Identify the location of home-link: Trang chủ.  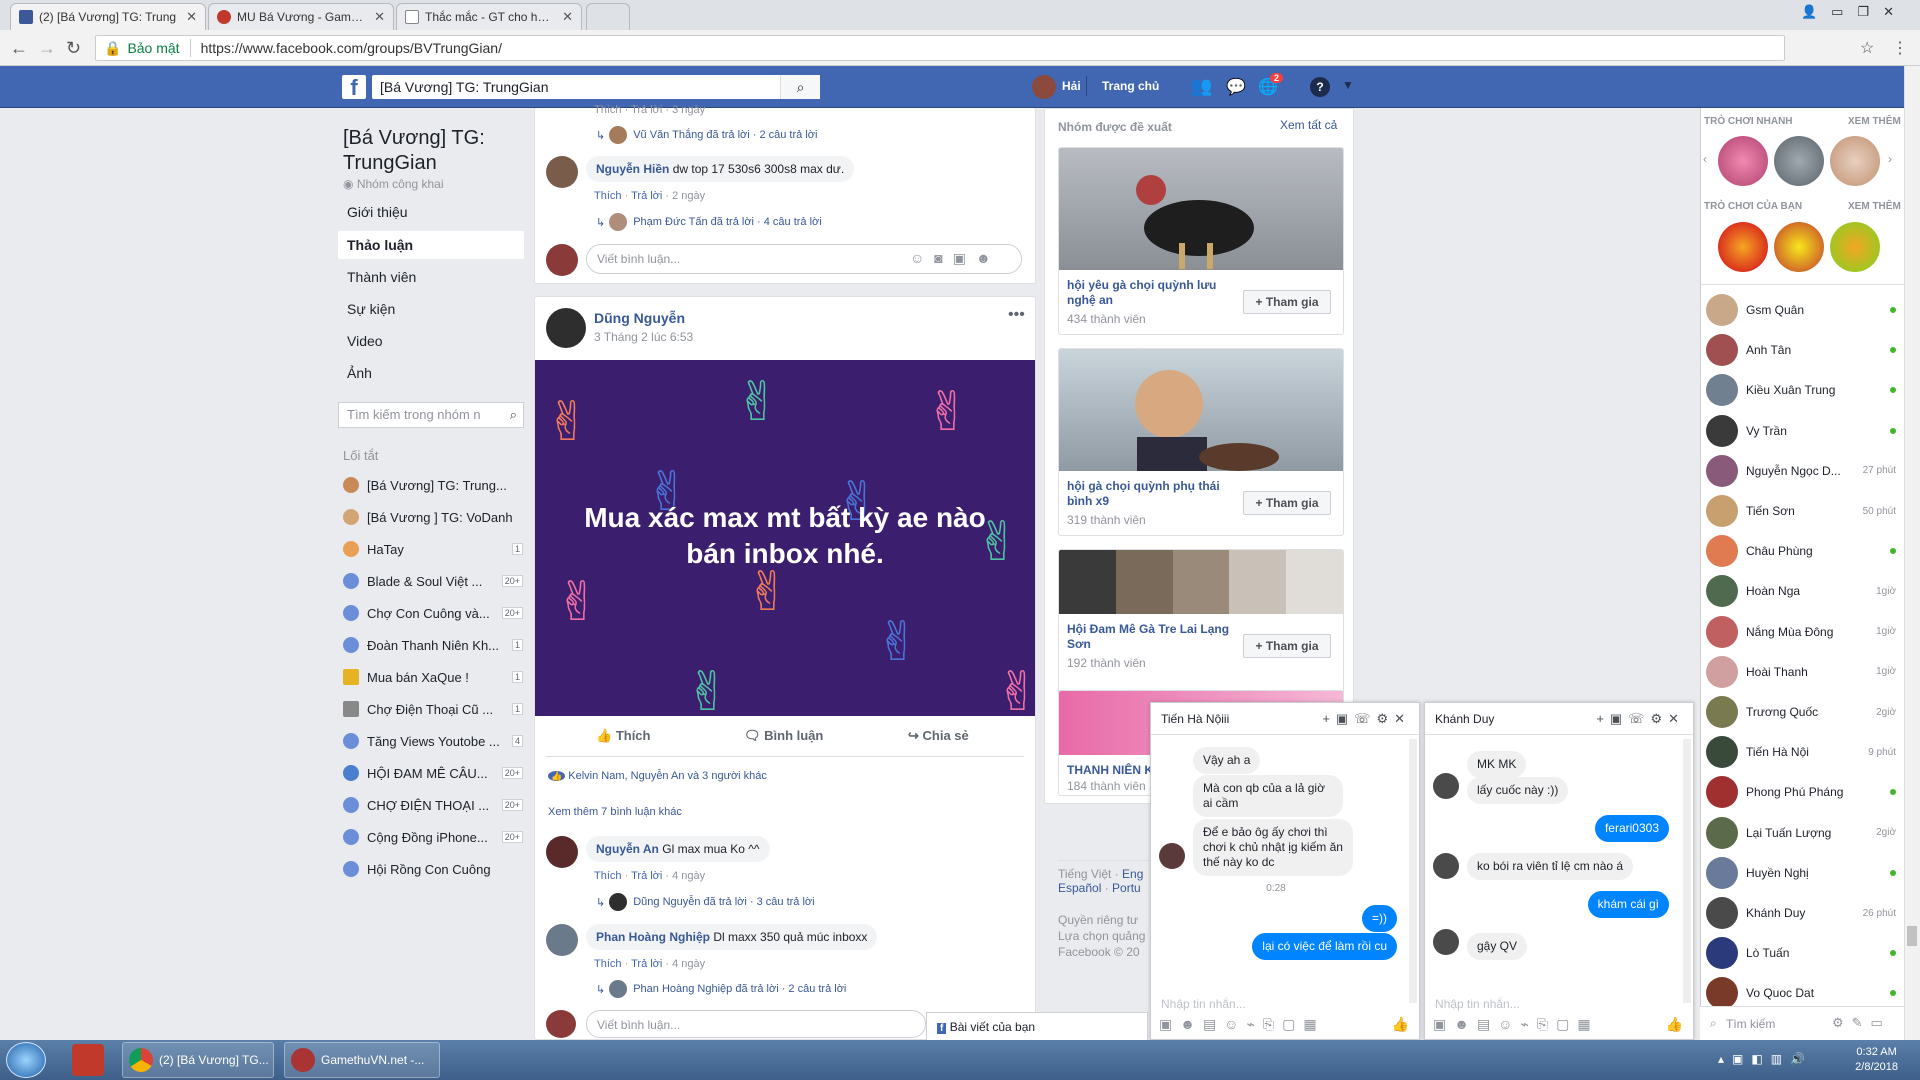
(1130, 86).